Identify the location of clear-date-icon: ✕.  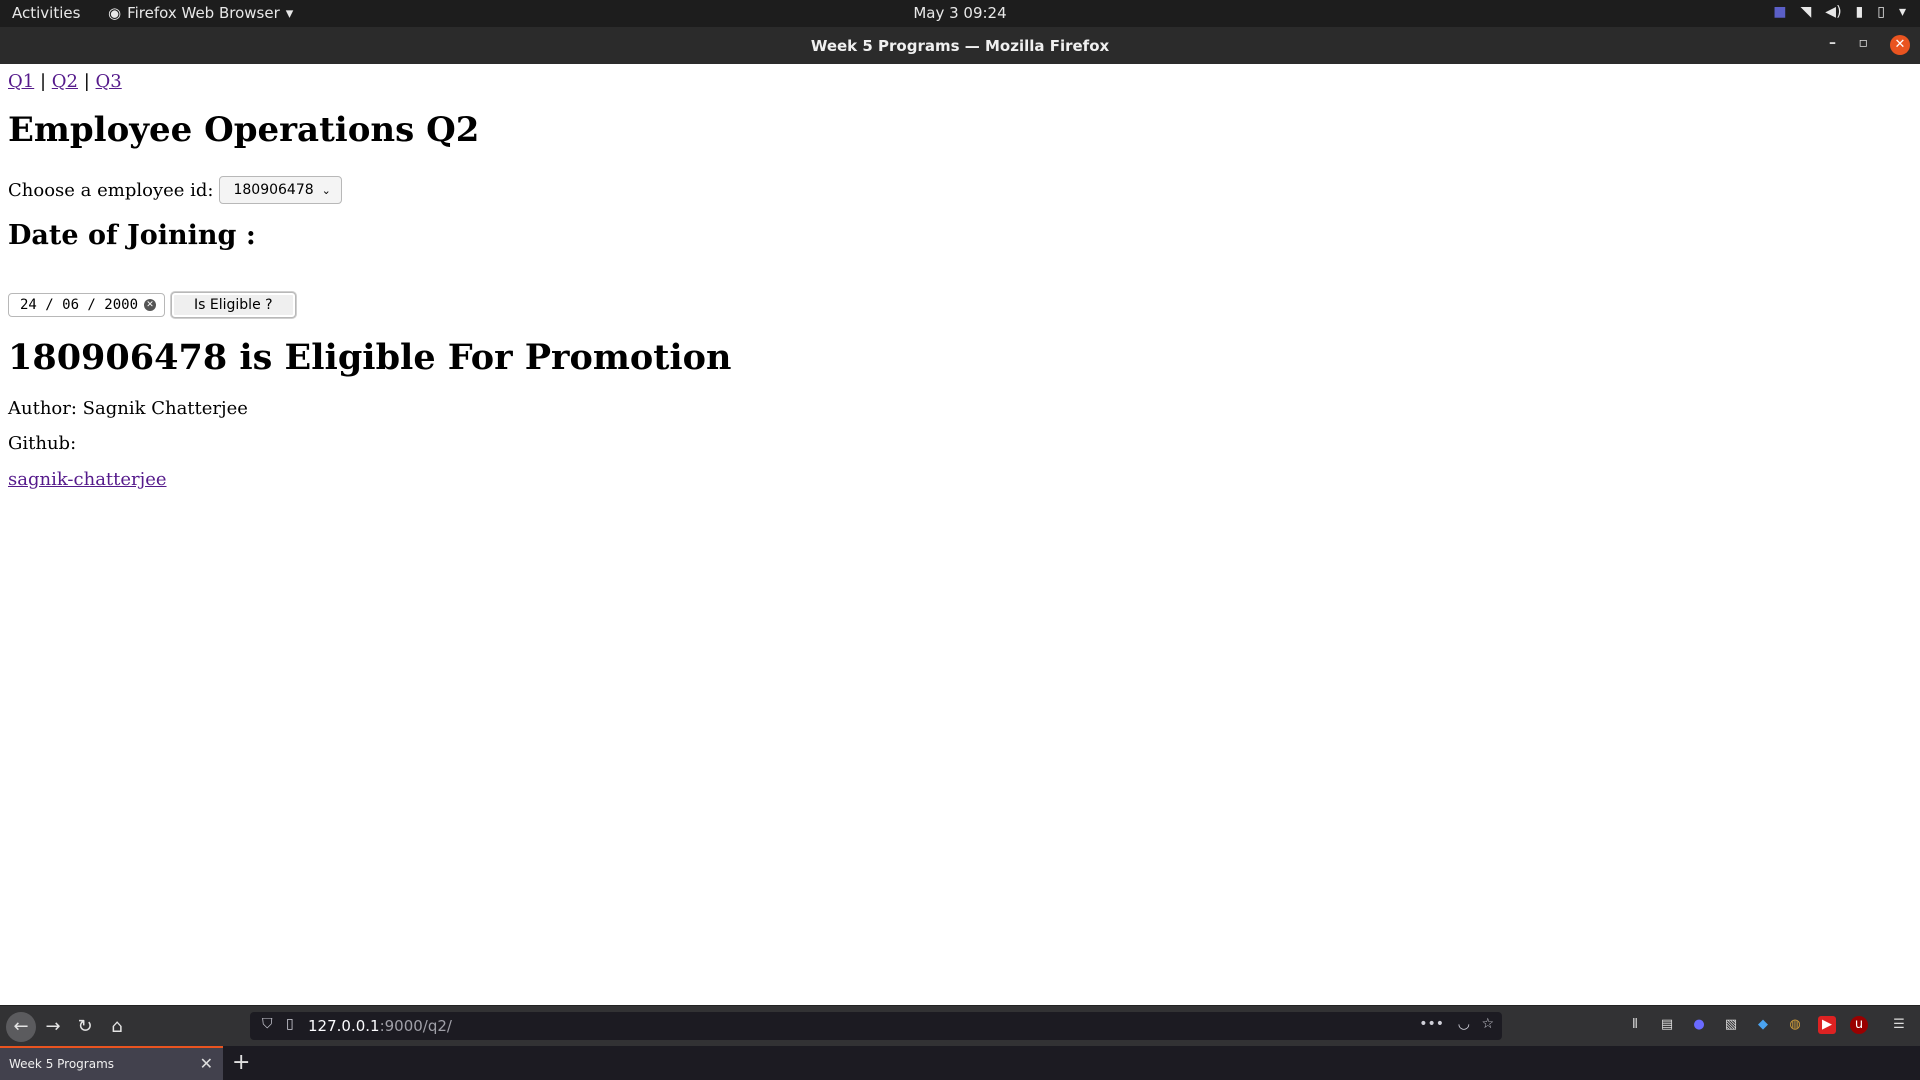
(150, 305).